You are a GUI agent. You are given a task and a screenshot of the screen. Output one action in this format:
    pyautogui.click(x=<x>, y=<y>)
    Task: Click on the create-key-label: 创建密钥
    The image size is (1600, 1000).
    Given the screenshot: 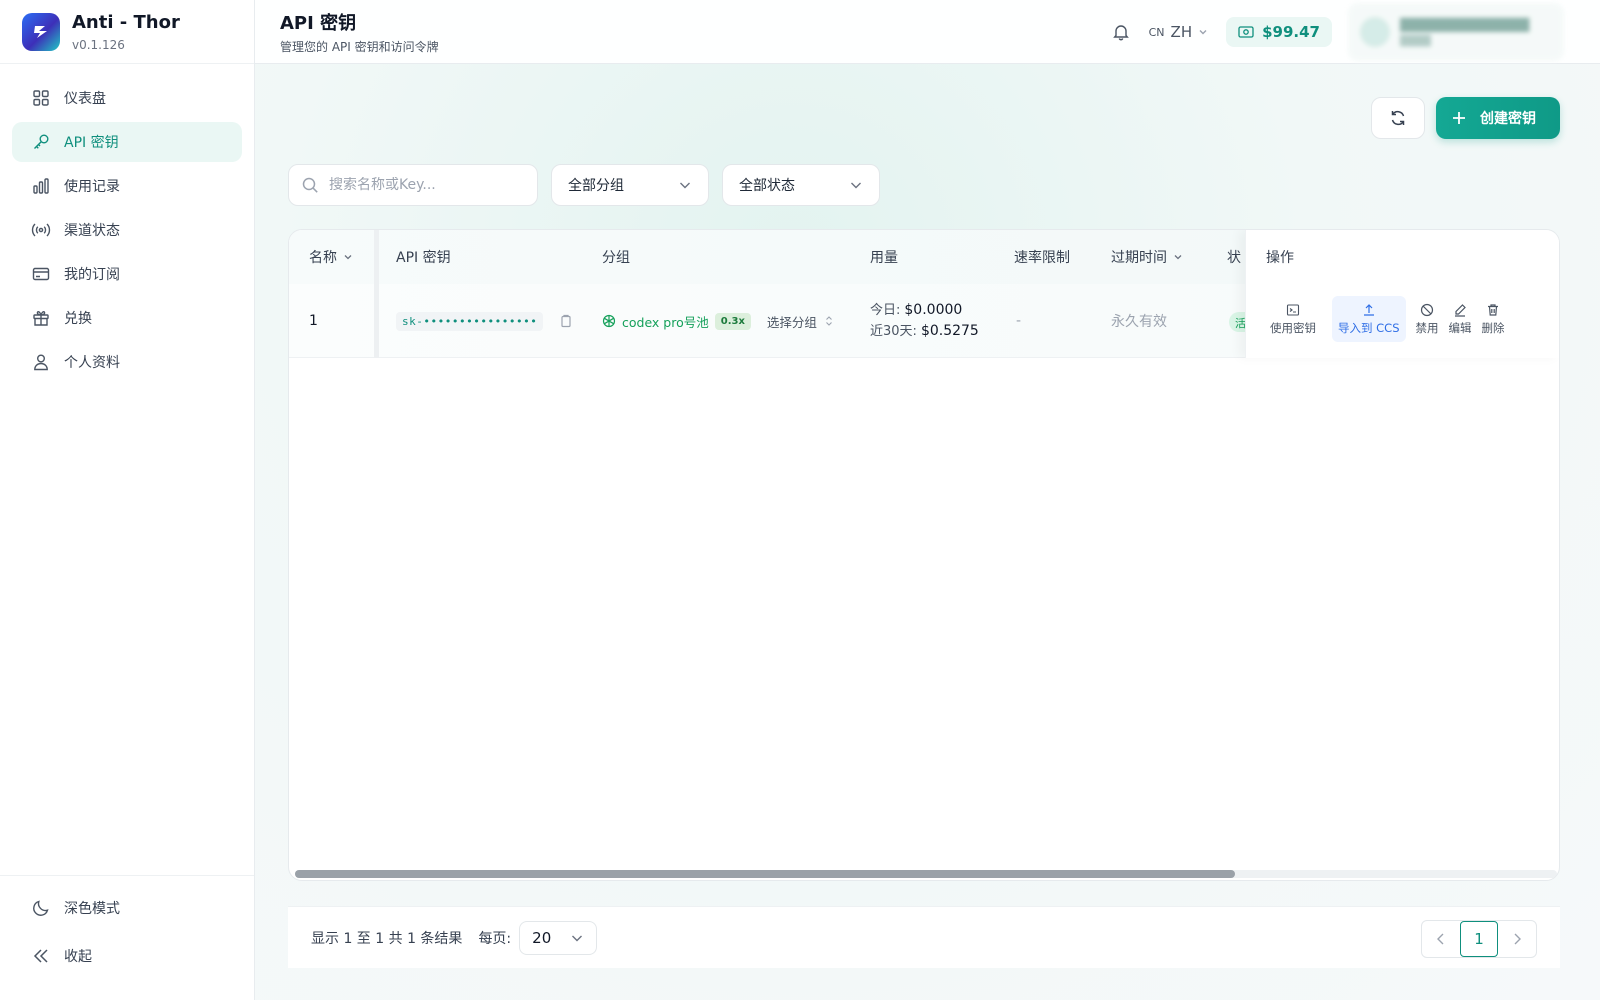 What is the action you would take?
    pyautogui.click(x=1508, y=119)
    